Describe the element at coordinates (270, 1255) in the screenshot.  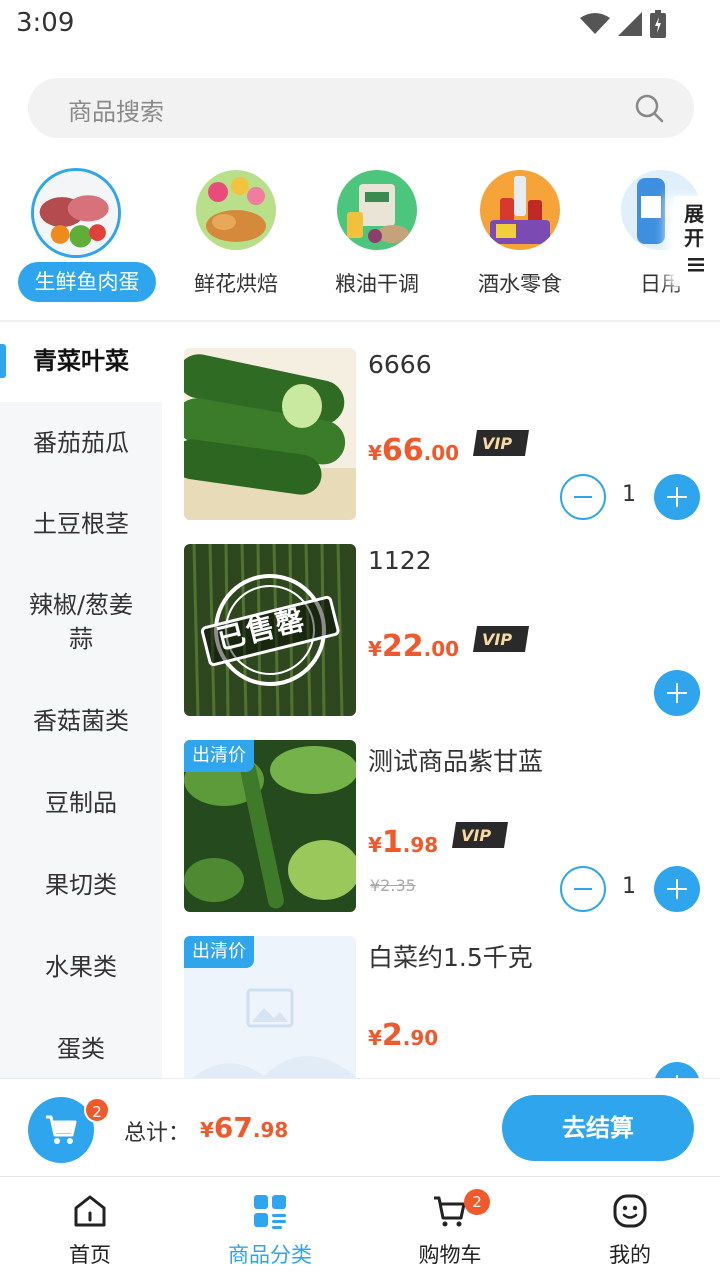
I see `nav-label: 商品分类` at that location.